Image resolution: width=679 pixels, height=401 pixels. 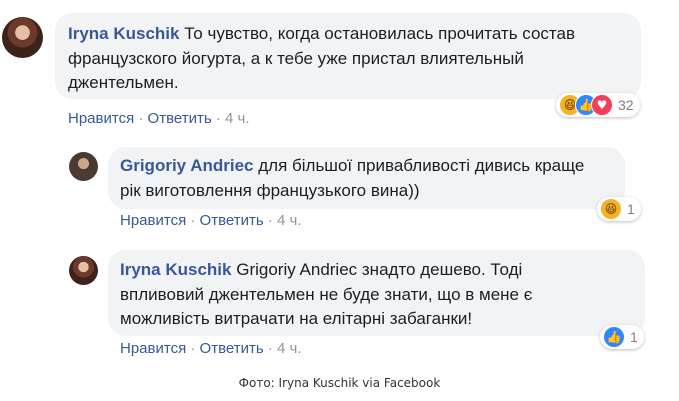 I want to click on comment-text: для більшої привабливості дивись краще, so click(x=421, y=165).